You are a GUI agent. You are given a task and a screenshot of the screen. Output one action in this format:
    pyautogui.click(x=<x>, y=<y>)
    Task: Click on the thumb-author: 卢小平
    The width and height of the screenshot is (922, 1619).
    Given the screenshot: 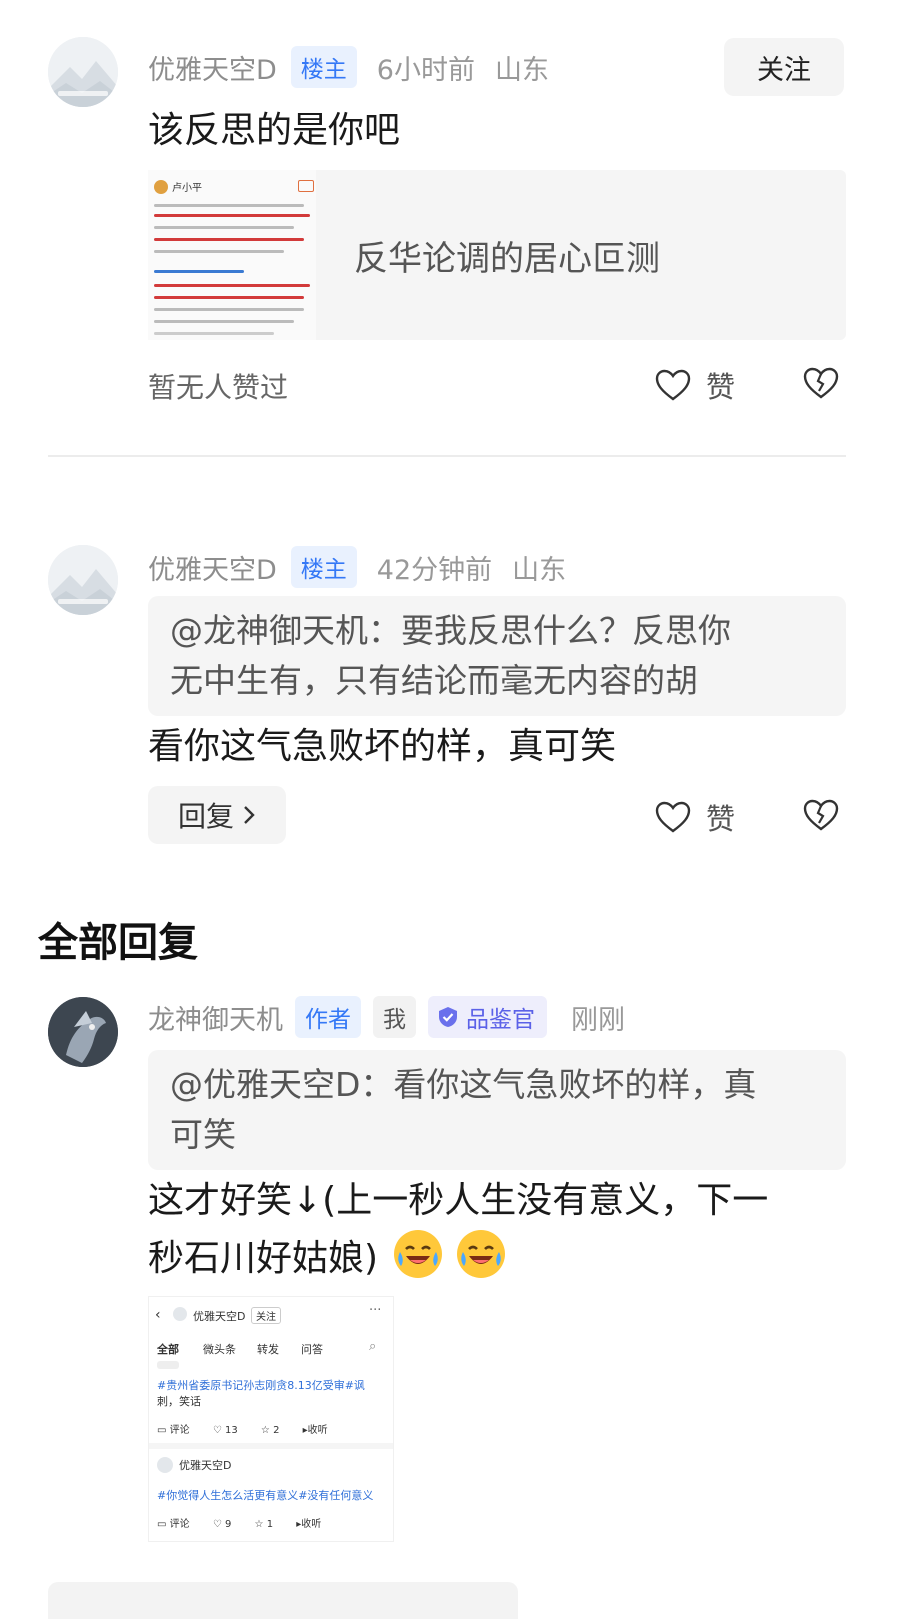 What is the action you would take?
    pyautogui.click(x=187, y=188)
    